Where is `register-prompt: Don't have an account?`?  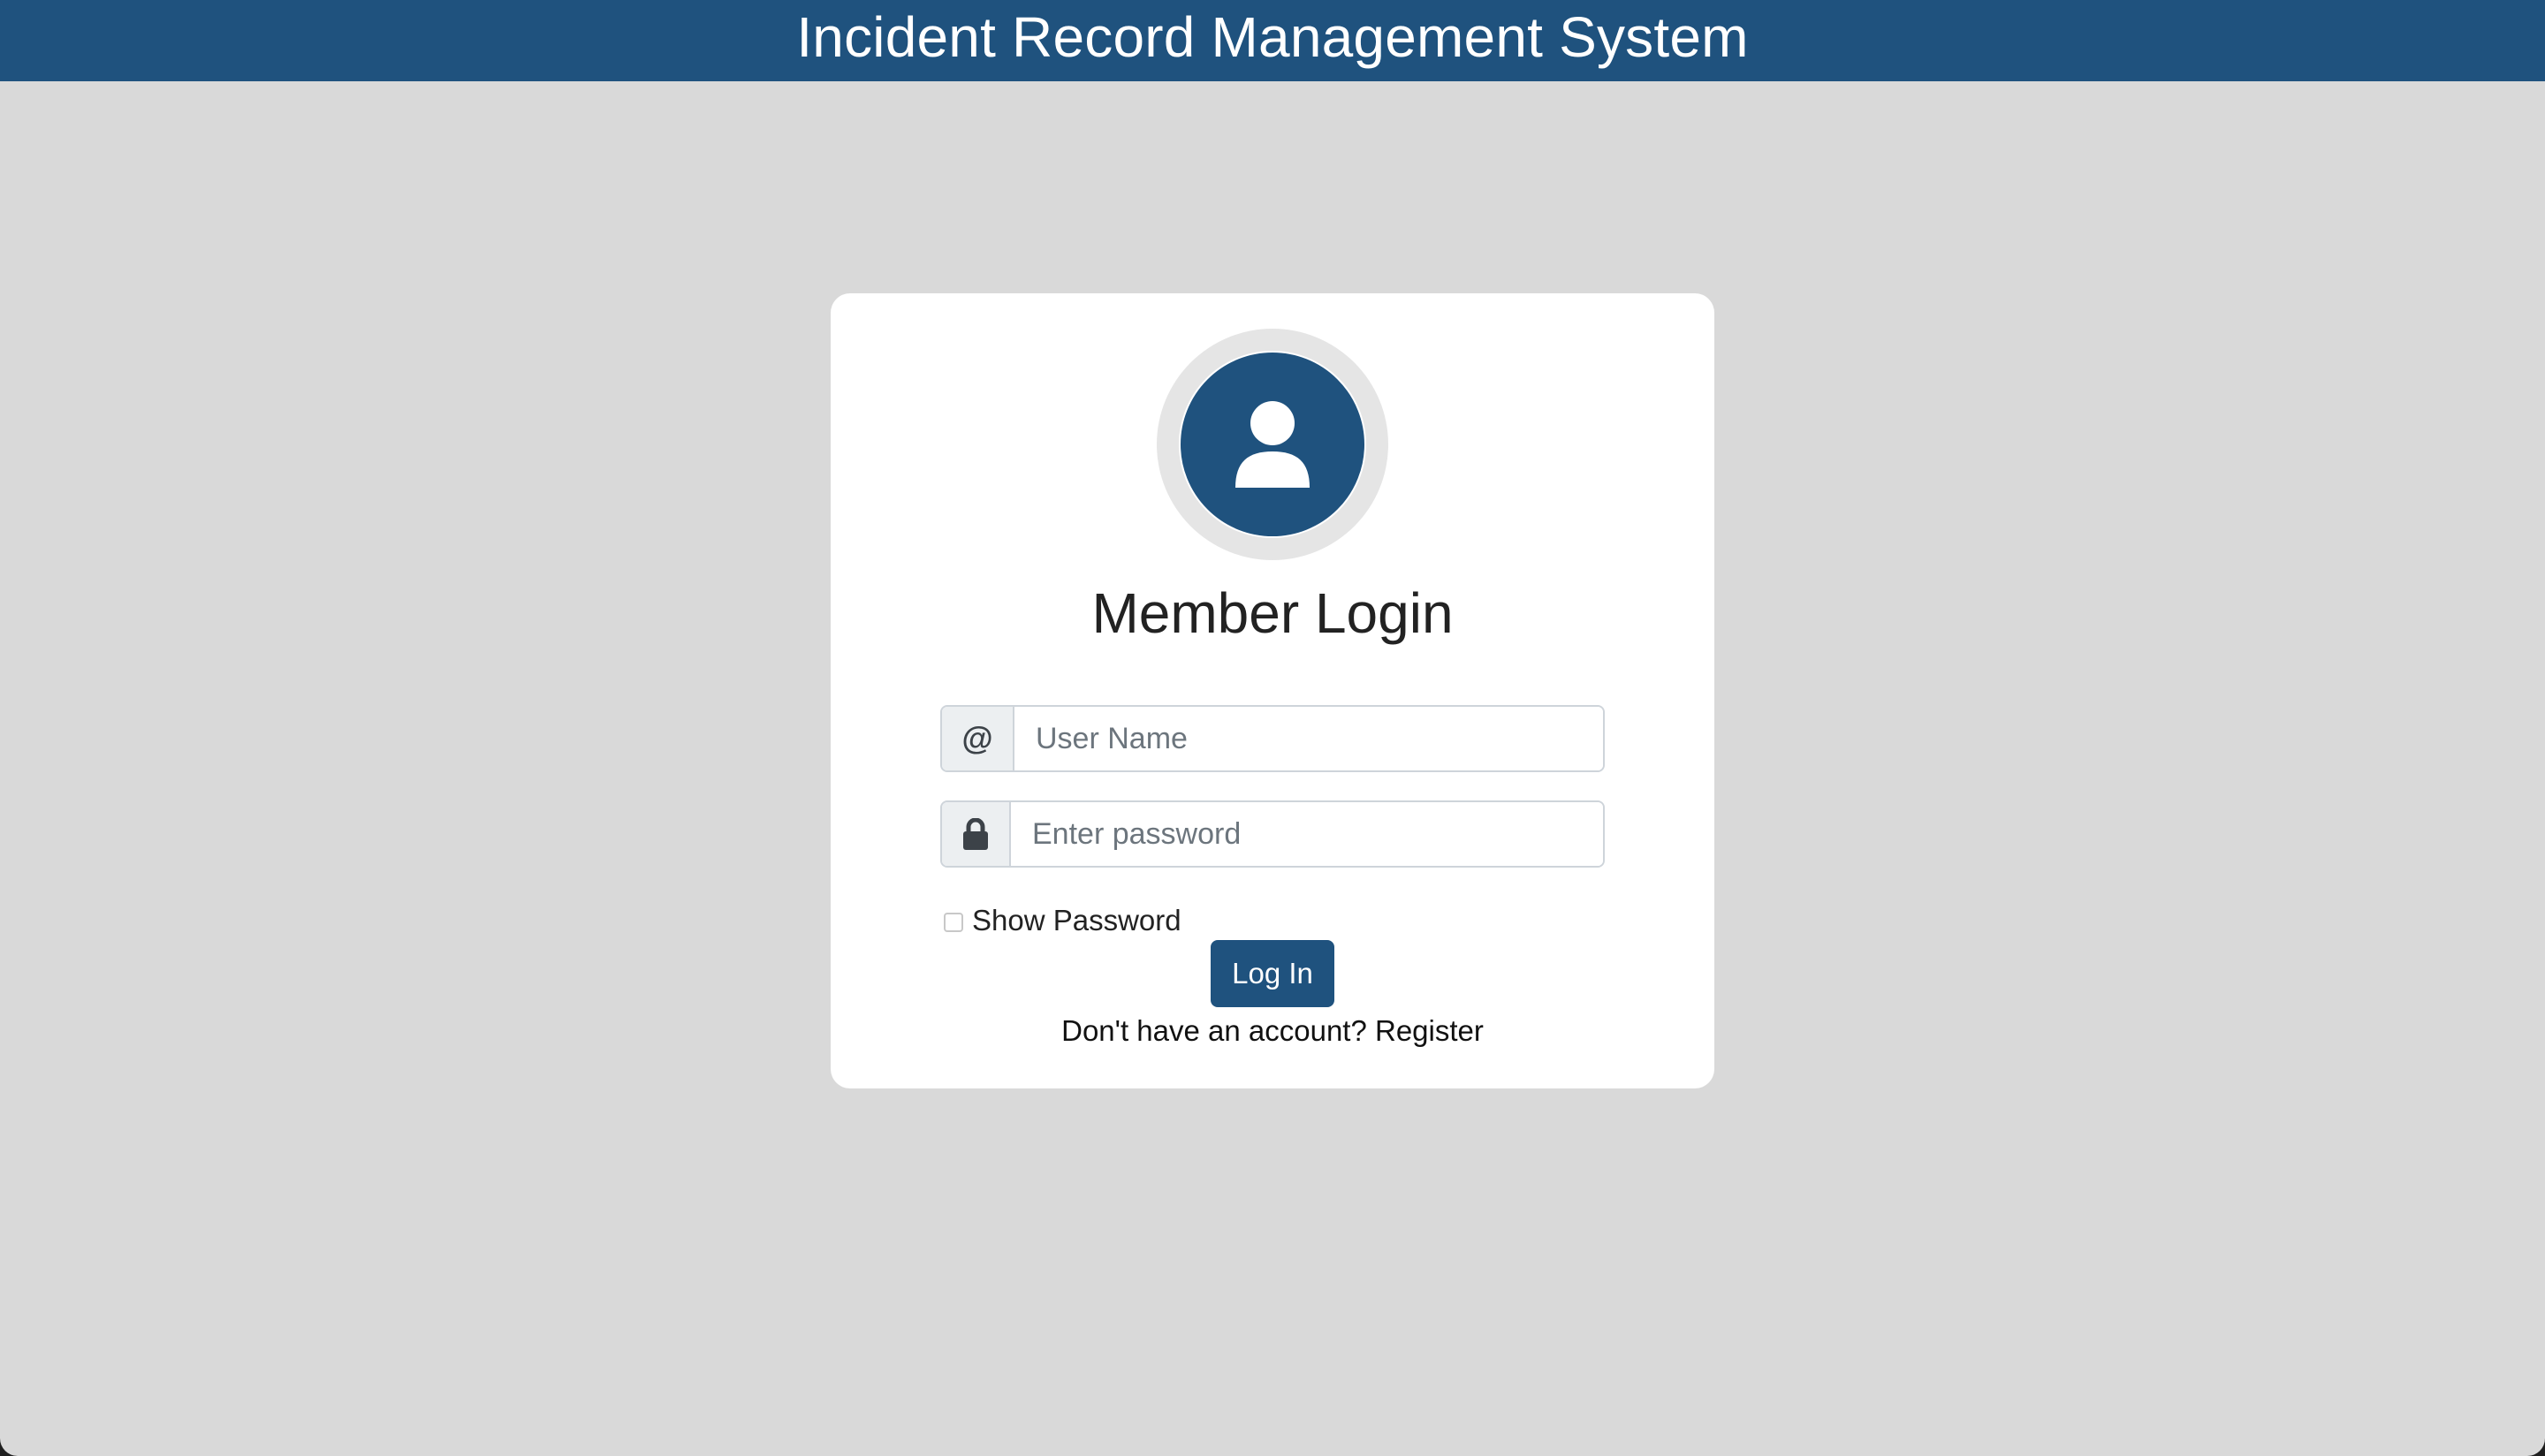
register-prompt: Don't have an account? is located at coordinates (1214, 1030).